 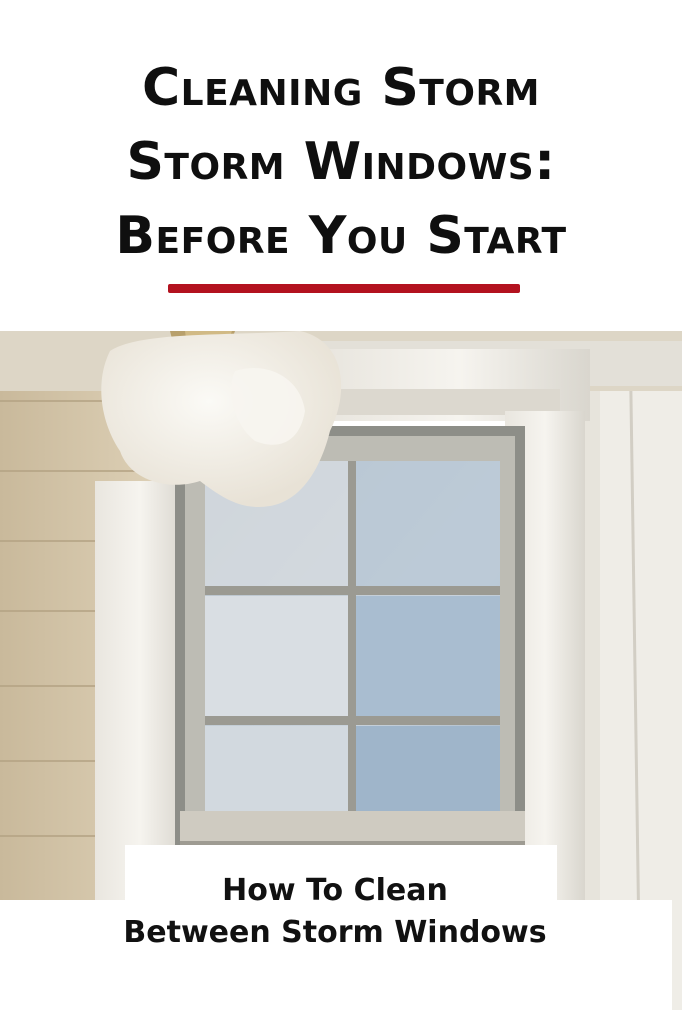 I want to click on title-line-3: Before You Start, so click(x=341, y=236).